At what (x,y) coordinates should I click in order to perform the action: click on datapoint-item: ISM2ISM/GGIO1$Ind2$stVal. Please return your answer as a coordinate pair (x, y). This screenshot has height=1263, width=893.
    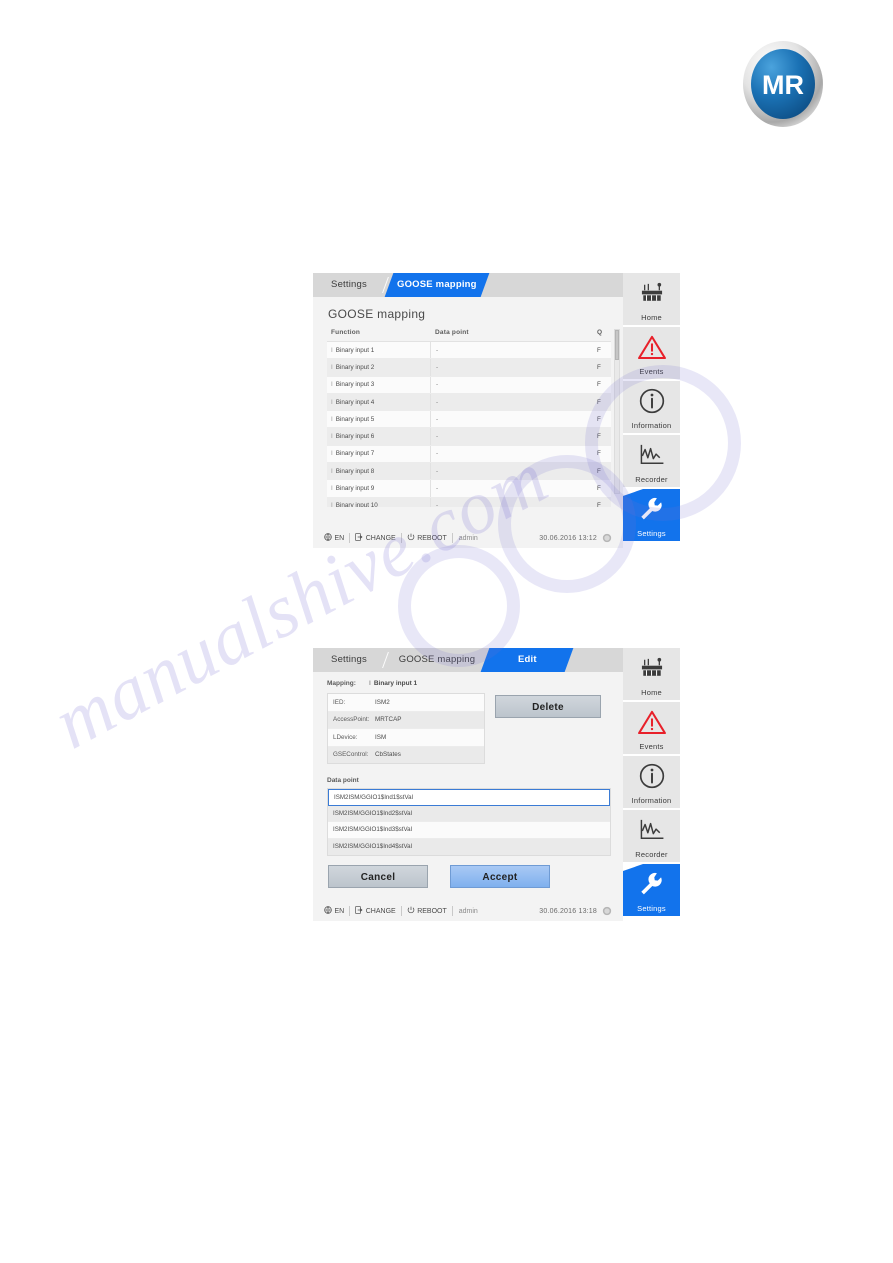
    Looking at the image, I should click on (469, 813).